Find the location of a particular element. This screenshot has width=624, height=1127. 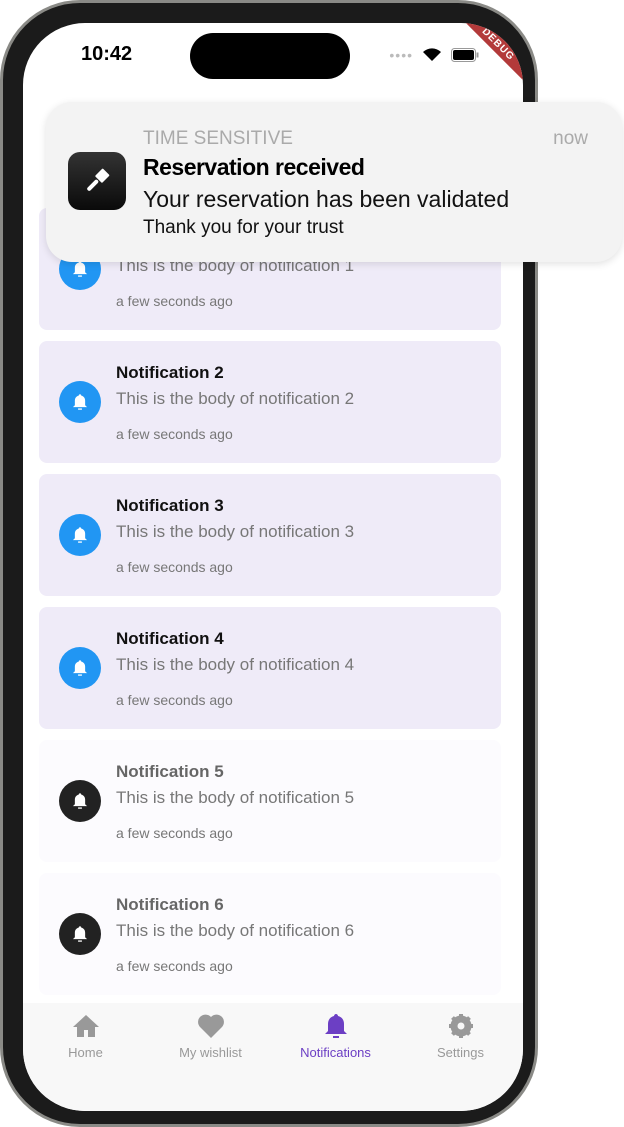

bottom-nav: Home My wishlist Notifications Settings is located at coordinates (273, 1057).